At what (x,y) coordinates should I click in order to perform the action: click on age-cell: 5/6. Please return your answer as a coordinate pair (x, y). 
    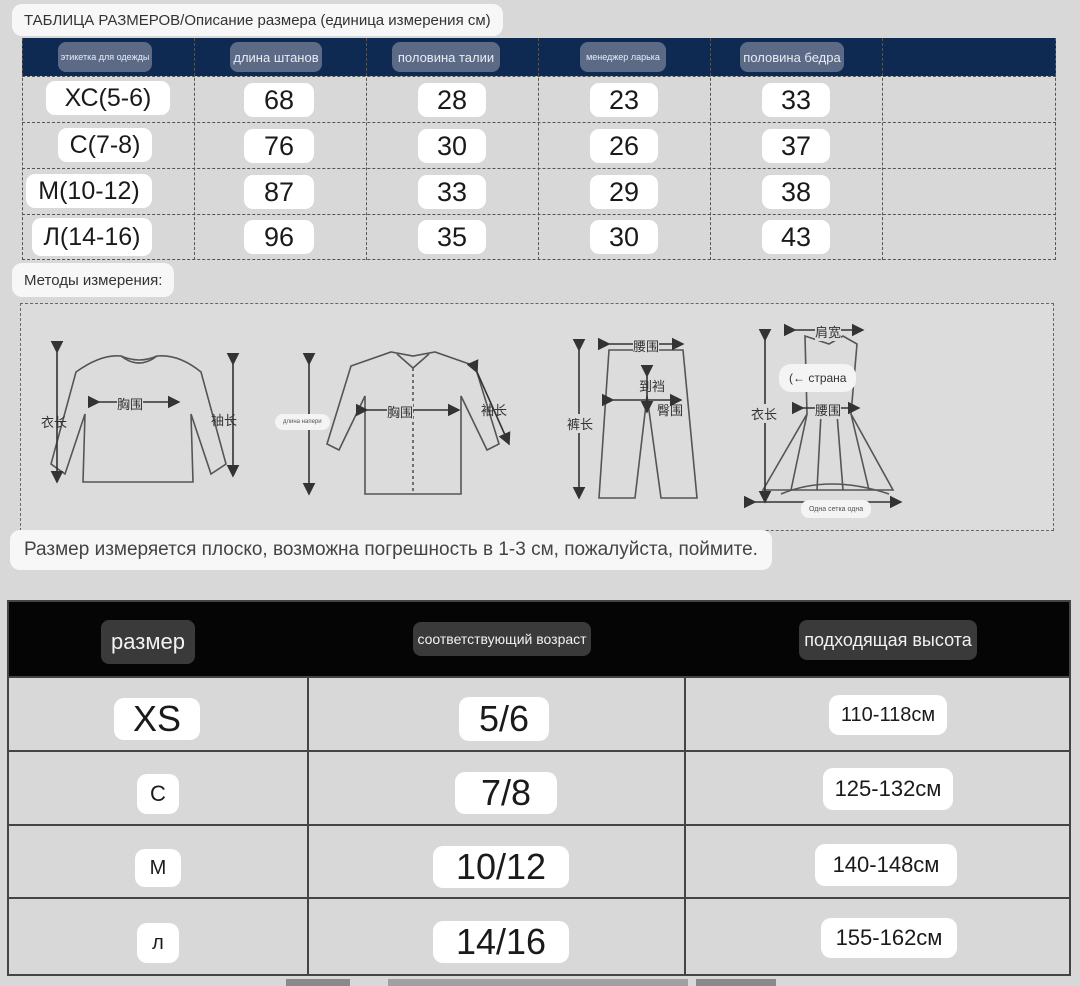
    Looking at the image, I should click on (504, 719).